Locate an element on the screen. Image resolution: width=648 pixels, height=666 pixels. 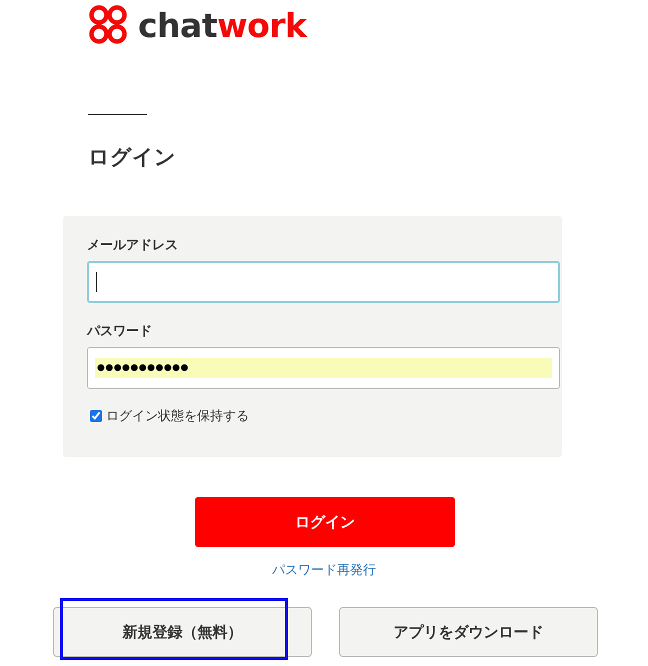
password-field: ●●●●●●●●●●● is located at coordinates (323, 368).